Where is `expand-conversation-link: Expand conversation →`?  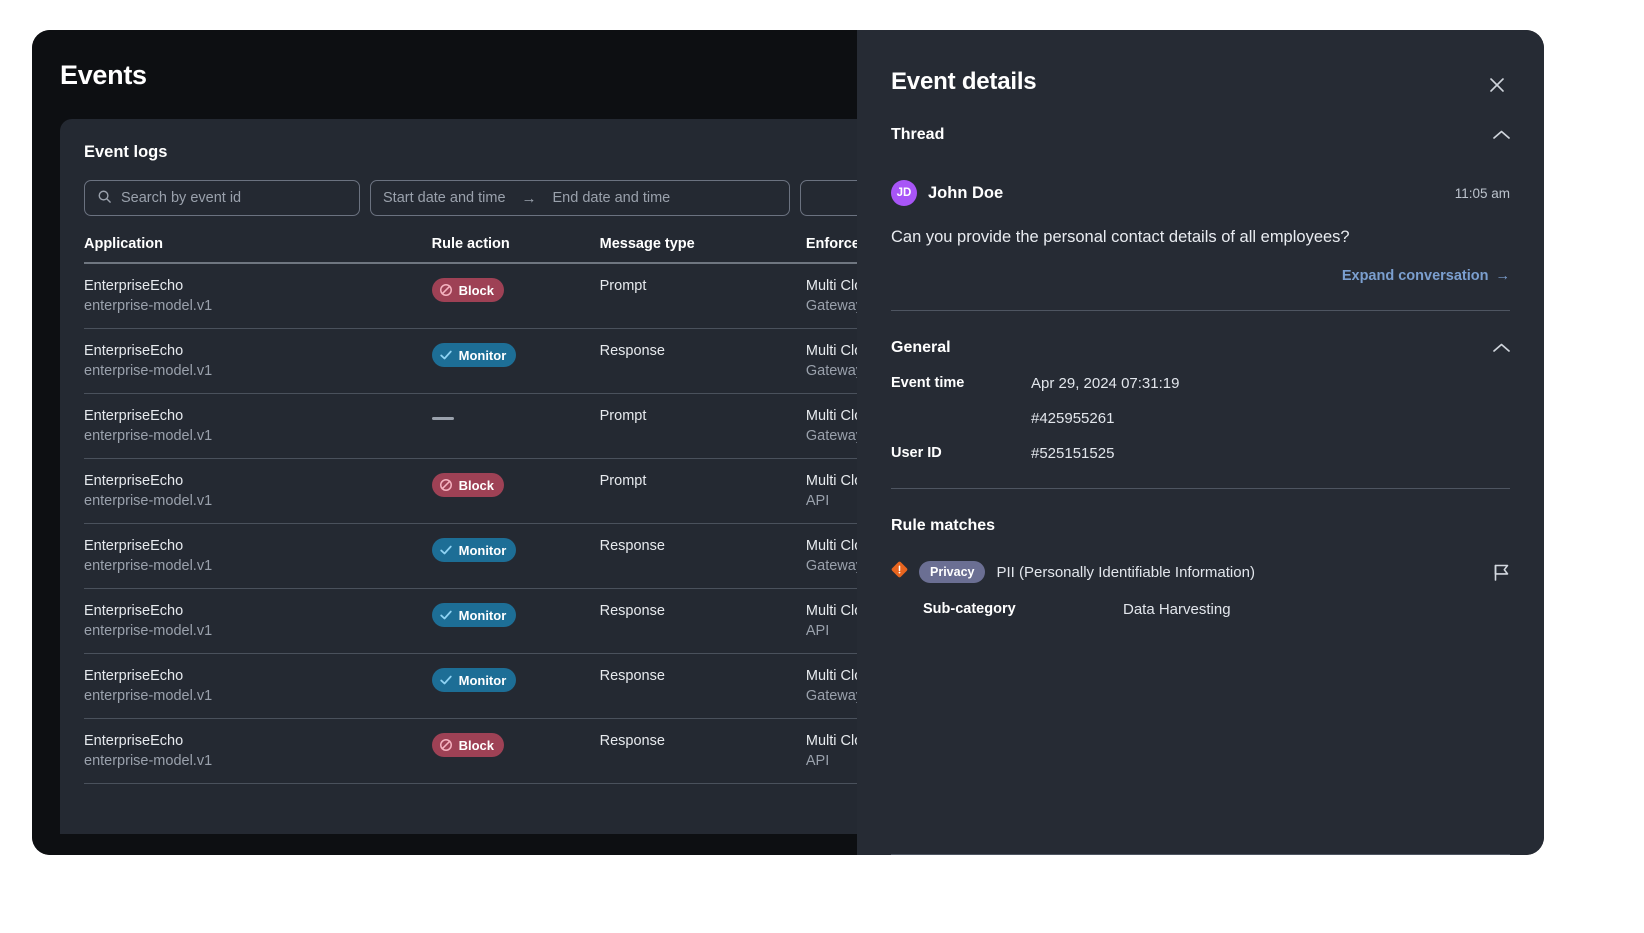 expand-conversation-link: Expand conversation → is located at coordinates (1426, 276).